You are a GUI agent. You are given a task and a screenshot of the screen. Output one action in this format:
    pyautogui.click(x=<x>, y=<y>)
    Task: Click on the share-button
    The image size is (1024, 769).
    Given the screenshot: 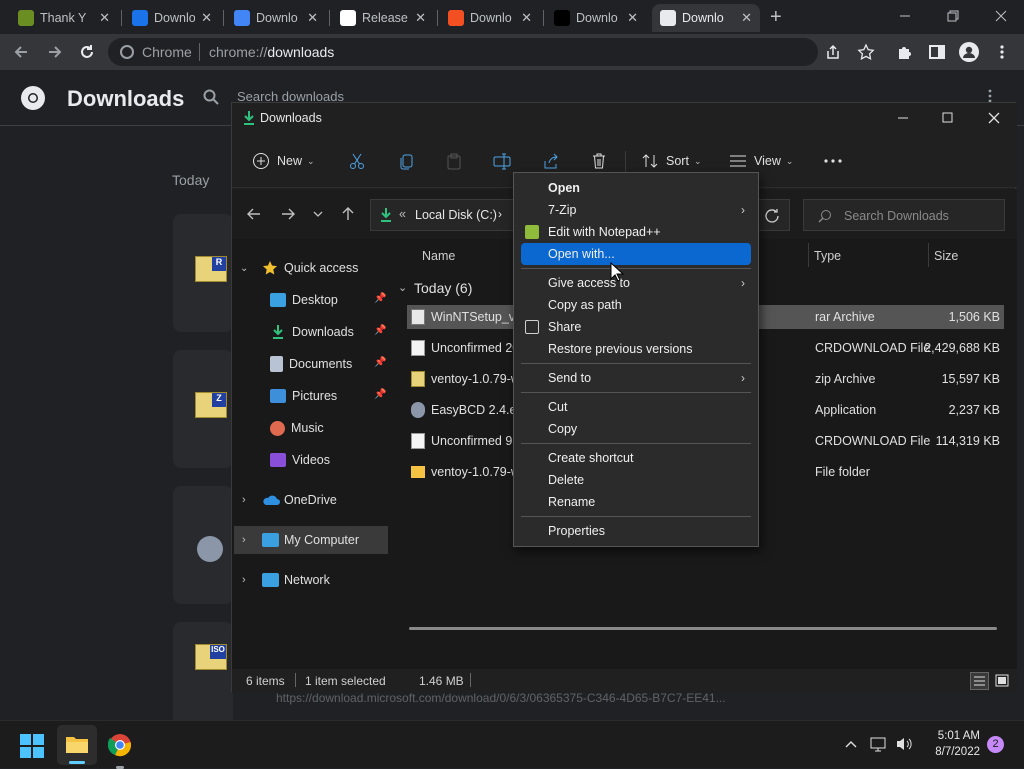 What is the action you would take?
    pyautogui.click(x=551, y=161)
    